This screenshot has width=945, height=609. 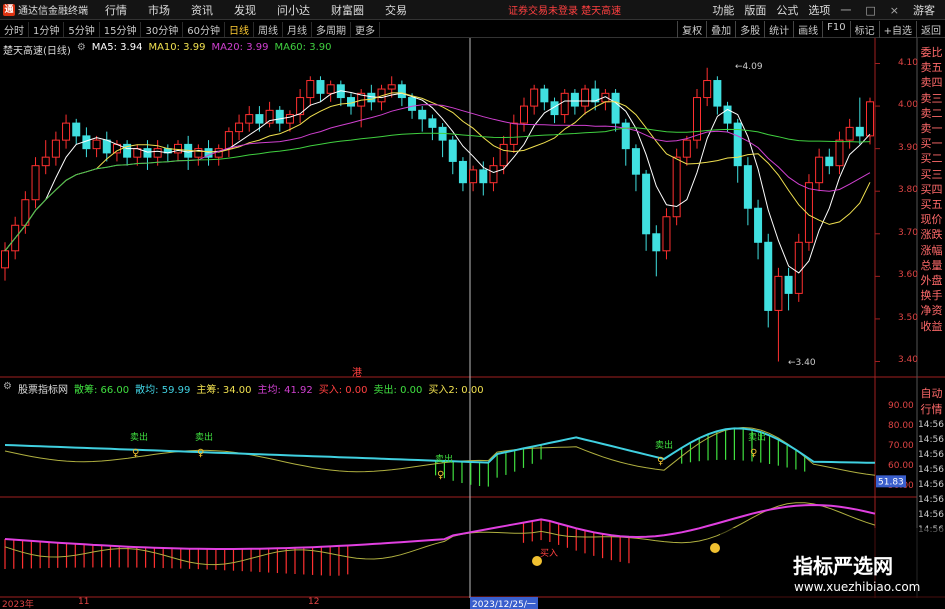 What do you see at coordinates (314, 602) in the screenshot?
I see `date-label: 12` at bounding box center [314, 602].